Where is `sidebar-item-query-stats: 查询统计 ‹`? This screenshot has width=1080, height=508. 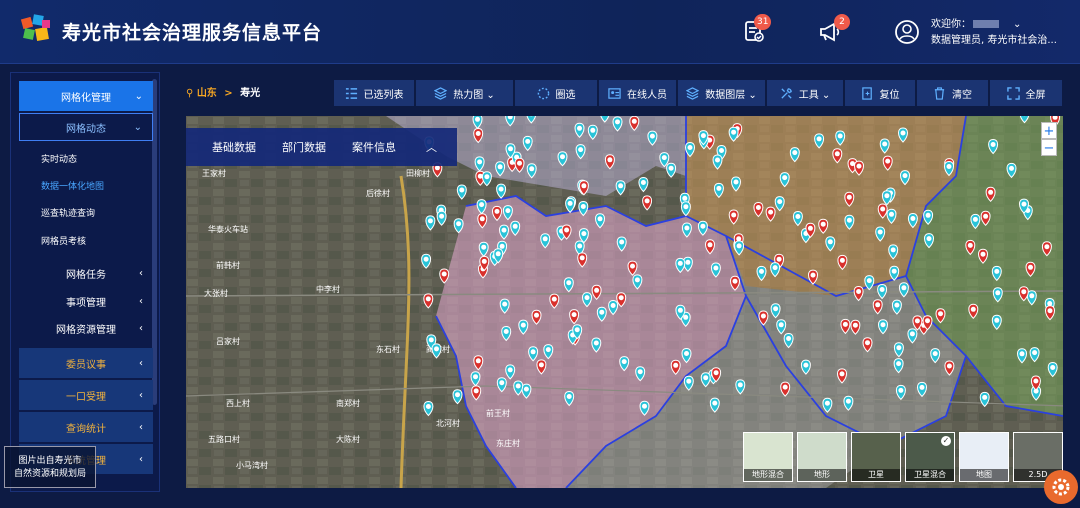 sidebar-item-query-stats: 查询统计 ‹ is located at coordinates (86, 427).